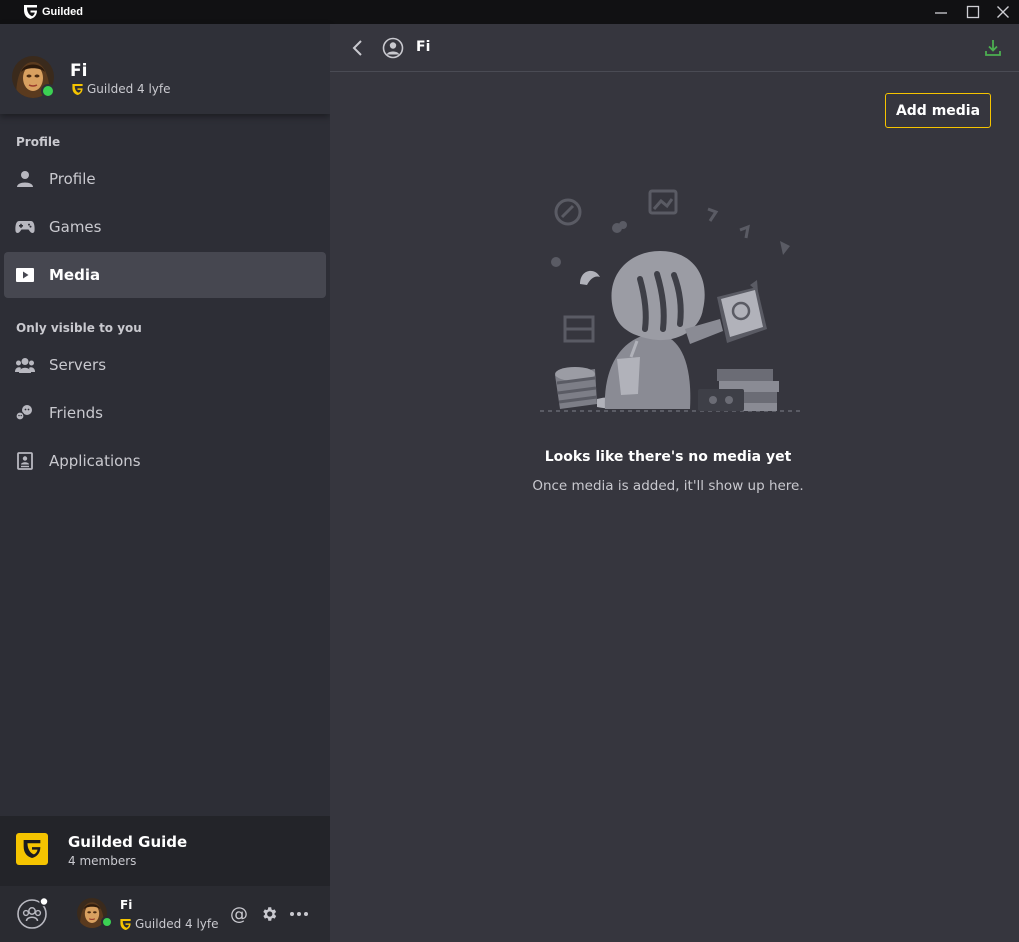 The image size is (1019, 942). What do you see at coordinates (126, 905) in the screenshot?
I see `user-name: Fi` at bounding box center [126, 905].